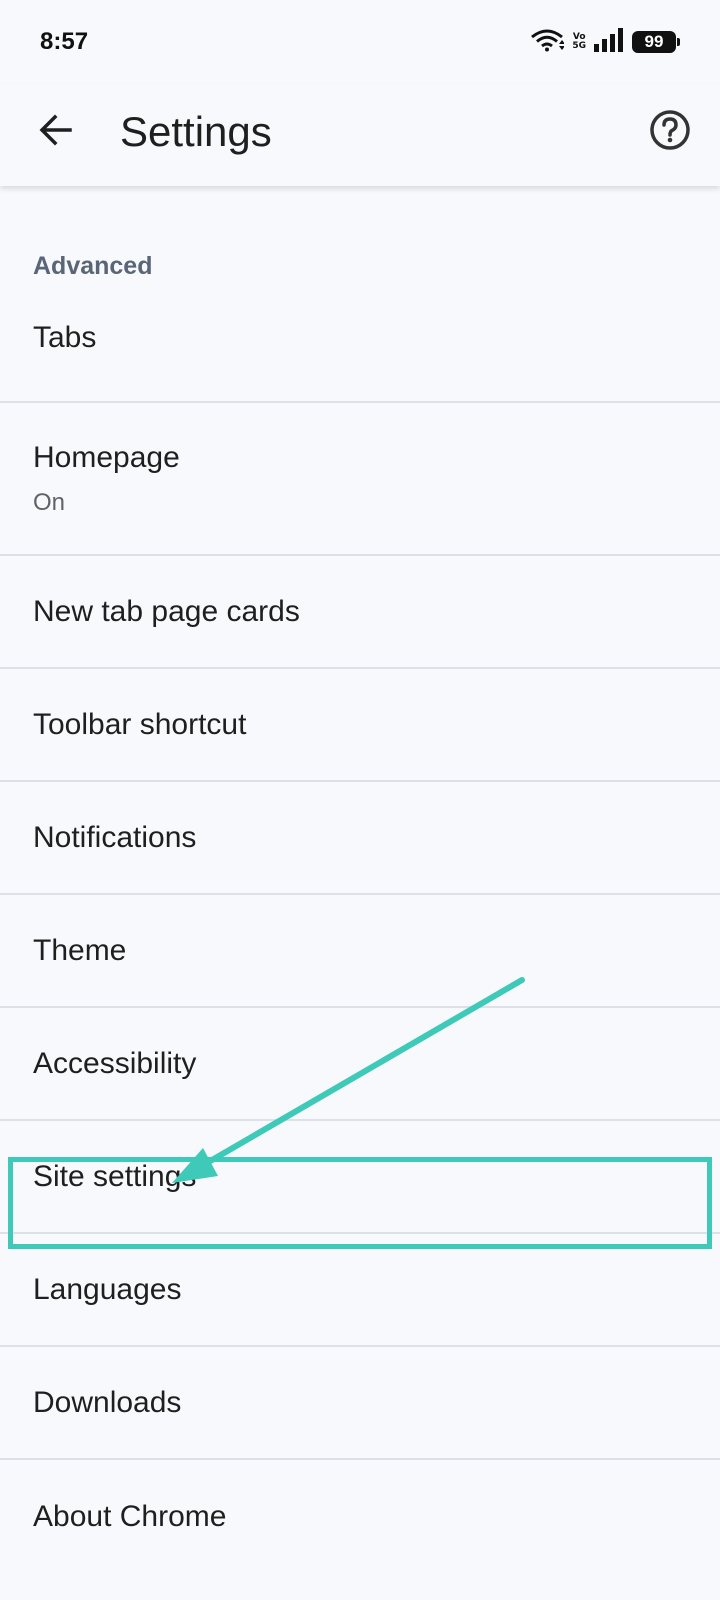  What do you see at coordinates (130, 1516) in the screenshot?
I see `settings-item-label: About Chrome` at bounding box center [130, 1516].